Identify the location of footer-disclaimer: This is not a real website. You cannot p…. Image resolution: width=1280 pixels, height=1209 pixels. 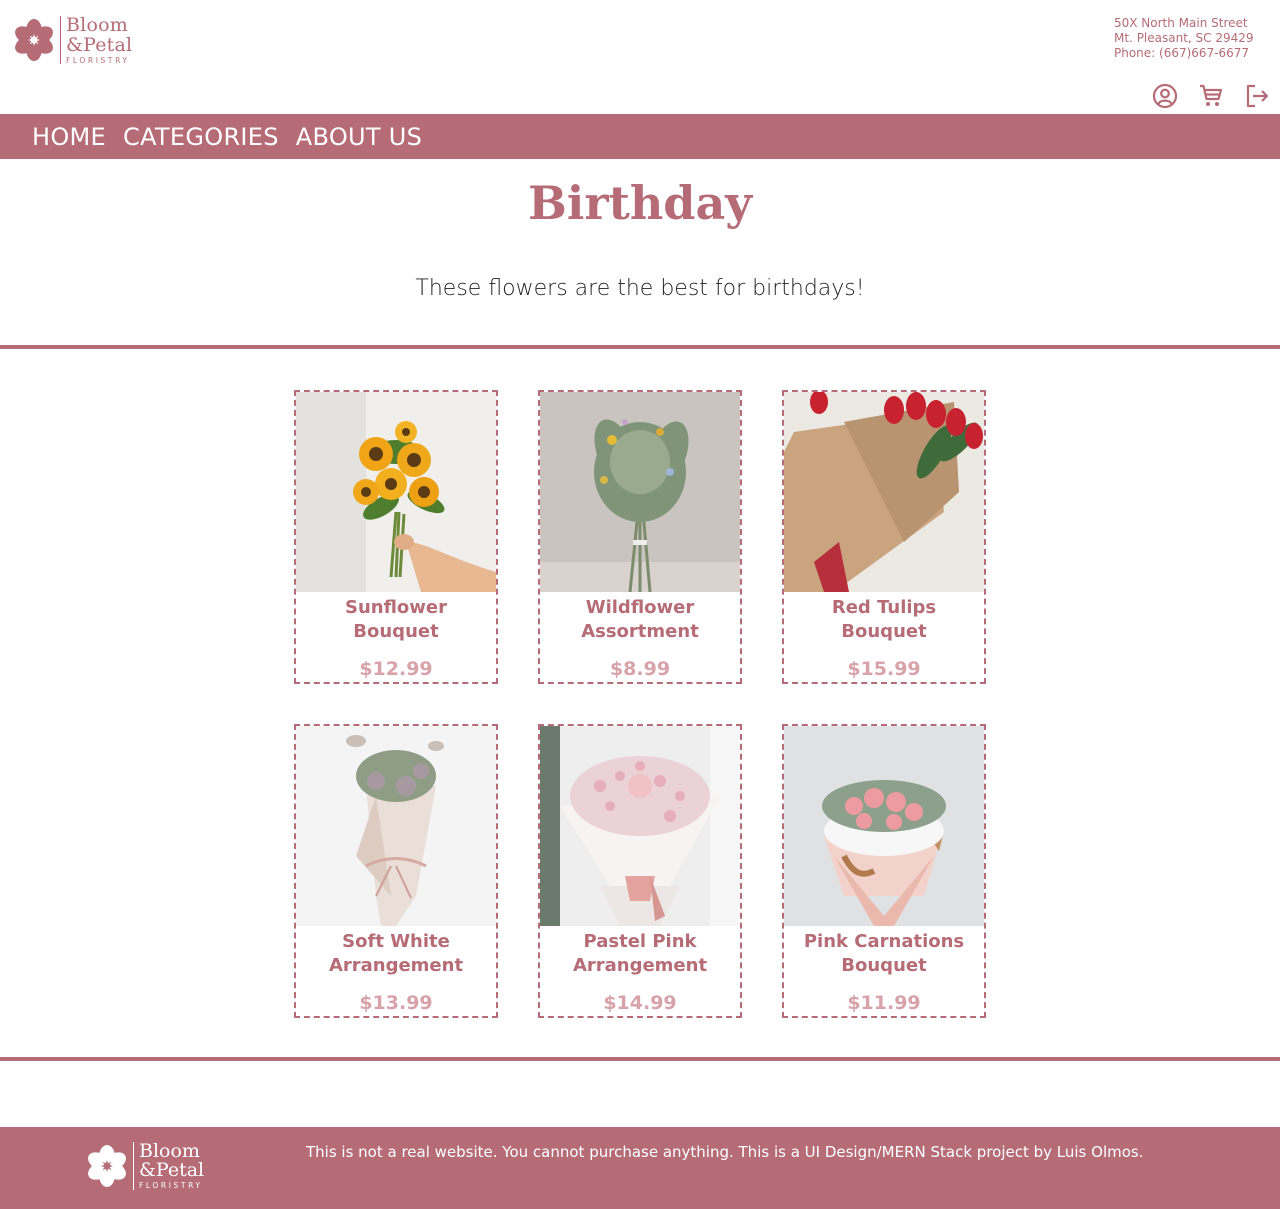
(725, 1152).